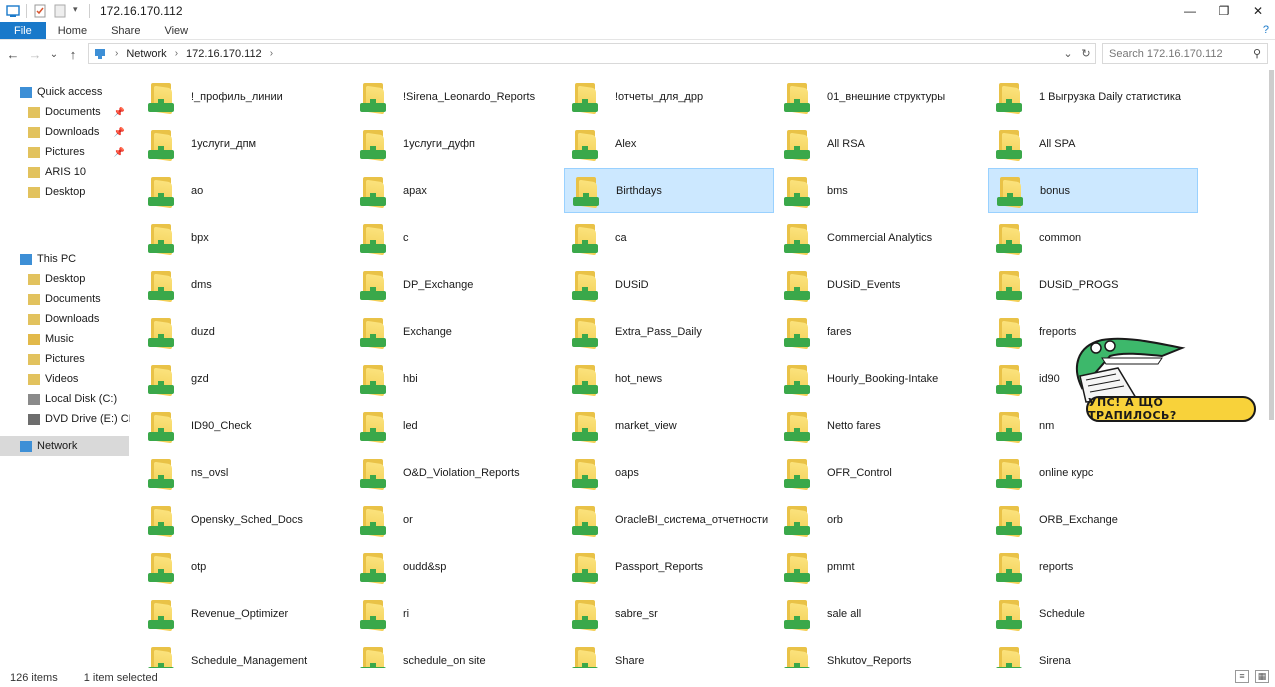  Describe the element at coordinates (146, 54) in the screenshot. I see `breadcrumb-network: Network` at that location.